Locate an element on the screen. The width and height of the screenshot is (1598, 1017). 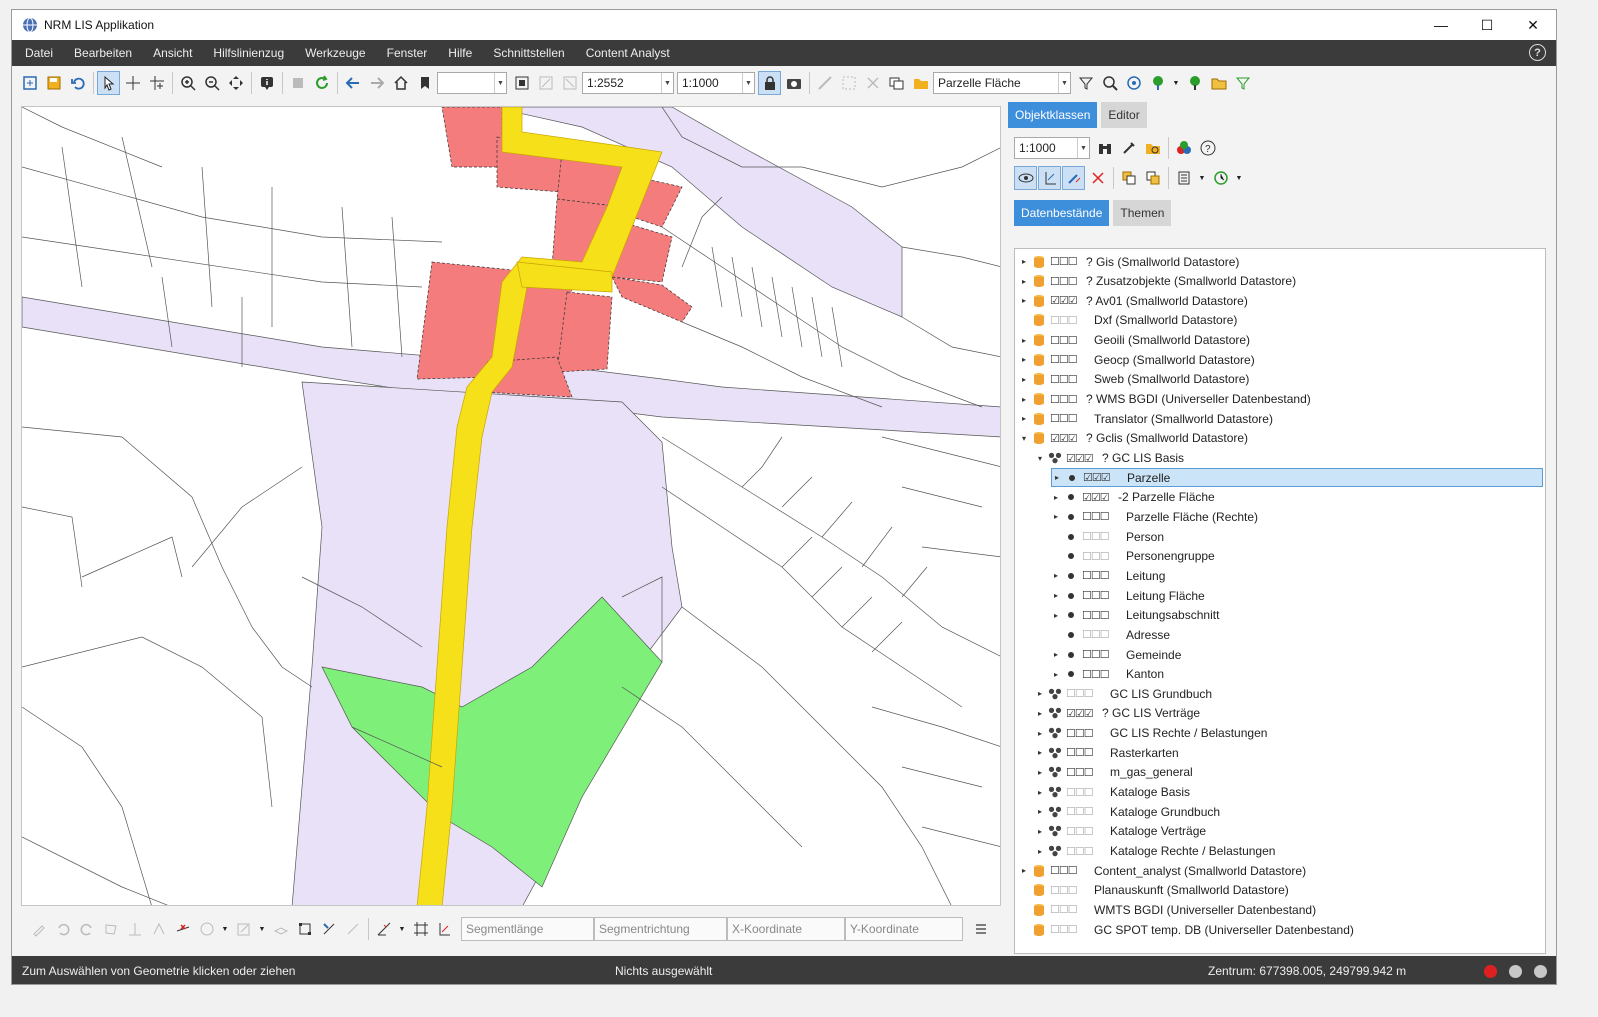
edit-corner-icon is located at coordinates (444, 929).